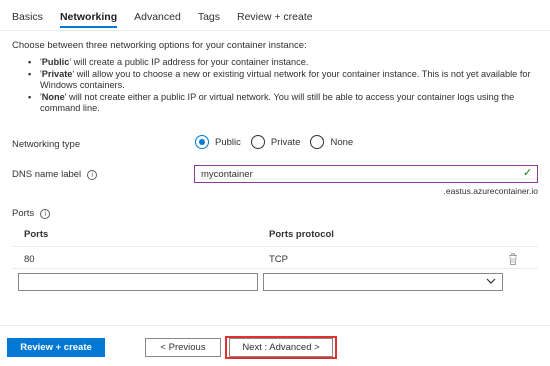 The height and width of the screenshot is (366, 550). What do you see at coordinates (275, 30) in the screenshot?
I see `tabs-divider` at bounding box center [275, 30].